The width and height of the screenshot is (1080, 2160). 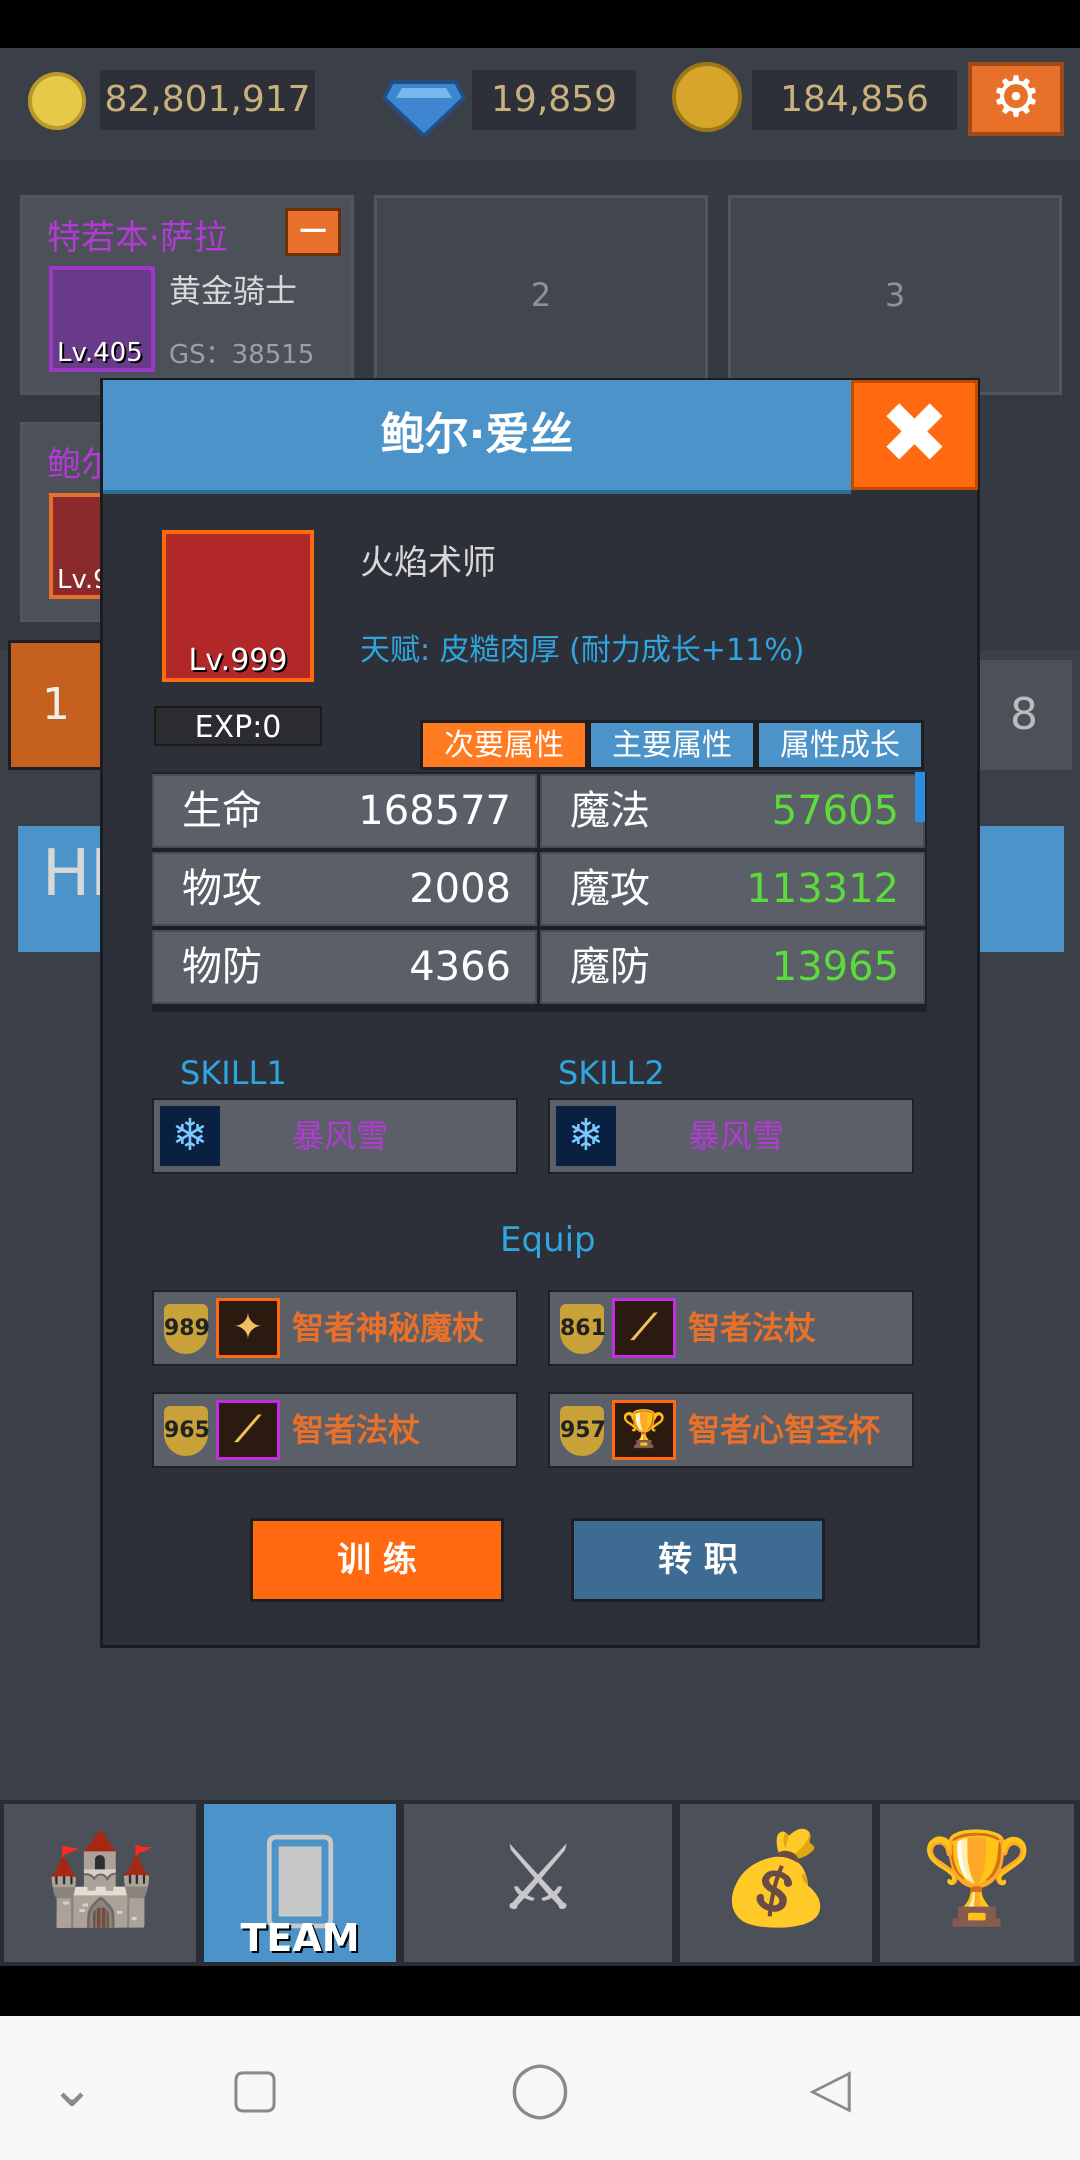 I want to click on loot-bag-icon: 💰, so click(x=776, y=1878).